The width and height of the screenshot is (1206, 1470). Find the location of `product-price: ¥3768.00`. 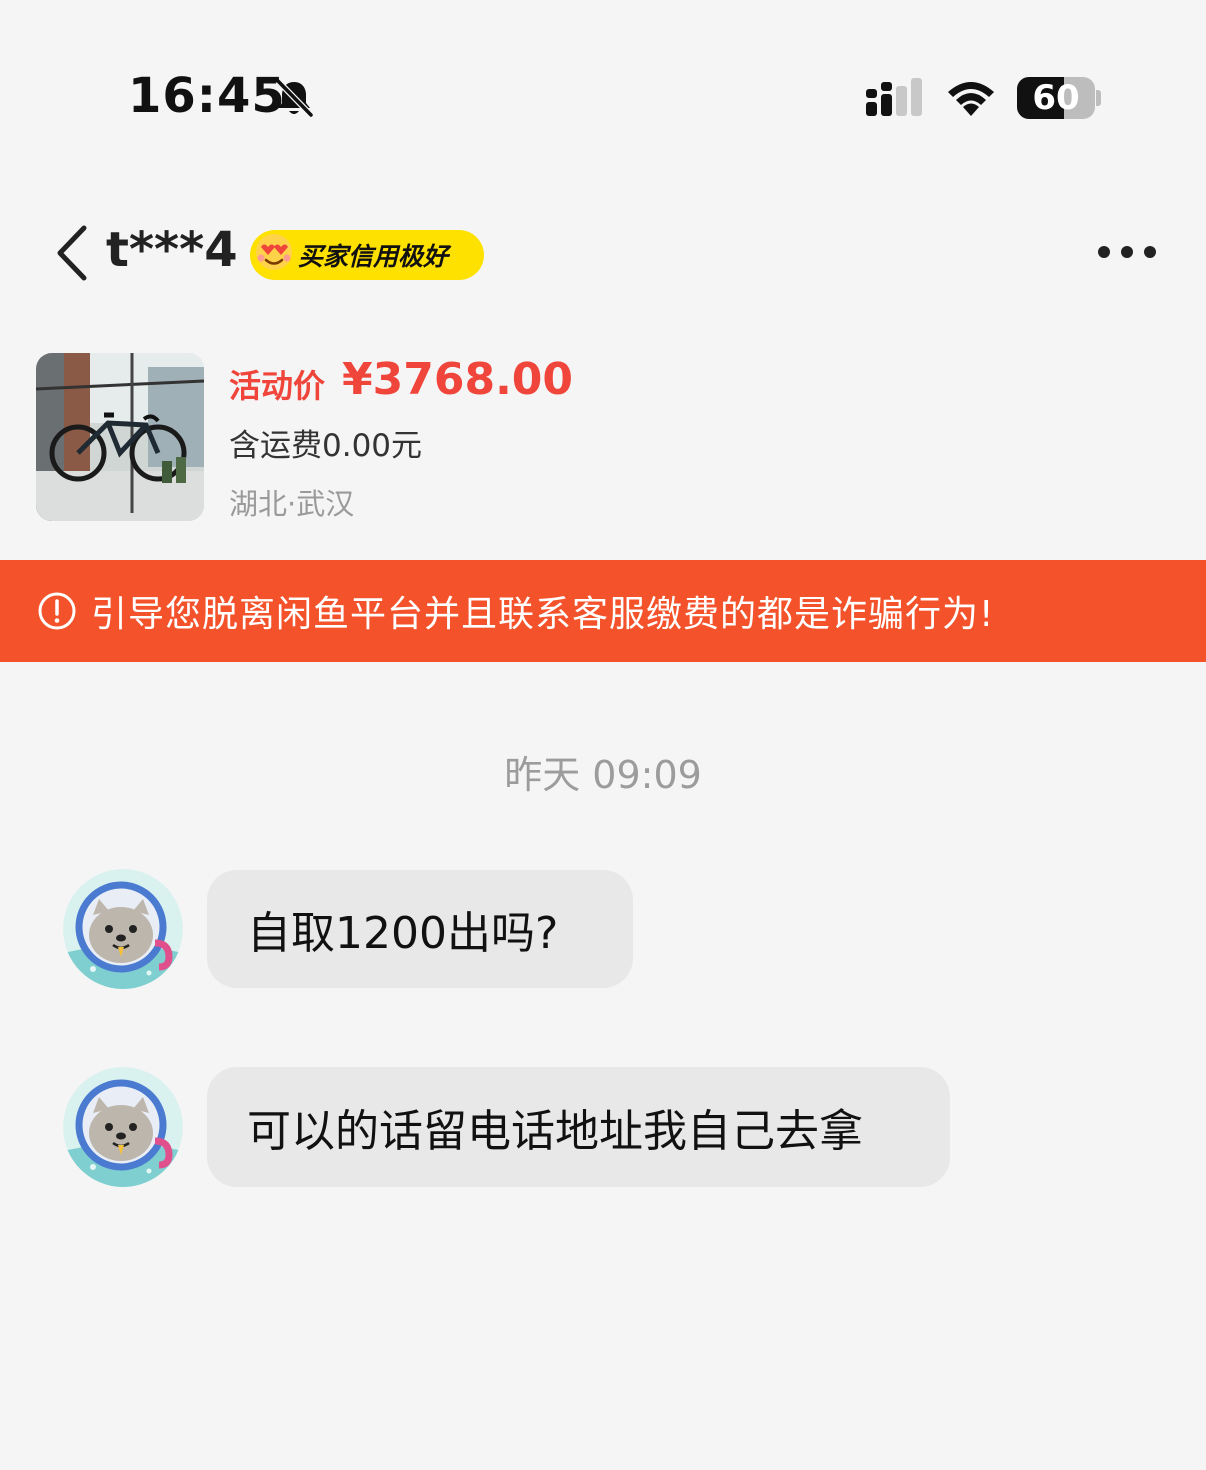

product-price: ¥3768.00 is located at coordinates (458, 379).